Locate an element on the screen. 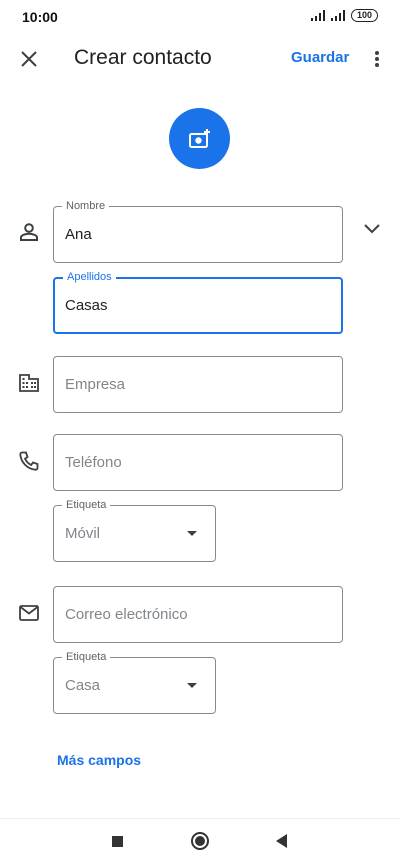  email-field: Correo electrónico is located at coordinates (198, 614).